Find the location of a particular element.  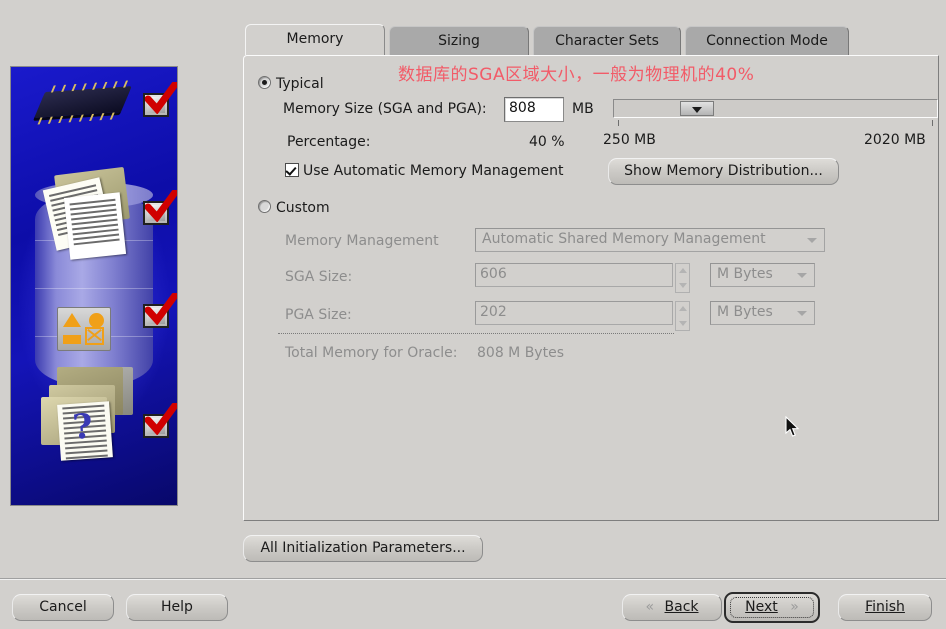

tab-memory: Memory is located at coordinates (315, 39).